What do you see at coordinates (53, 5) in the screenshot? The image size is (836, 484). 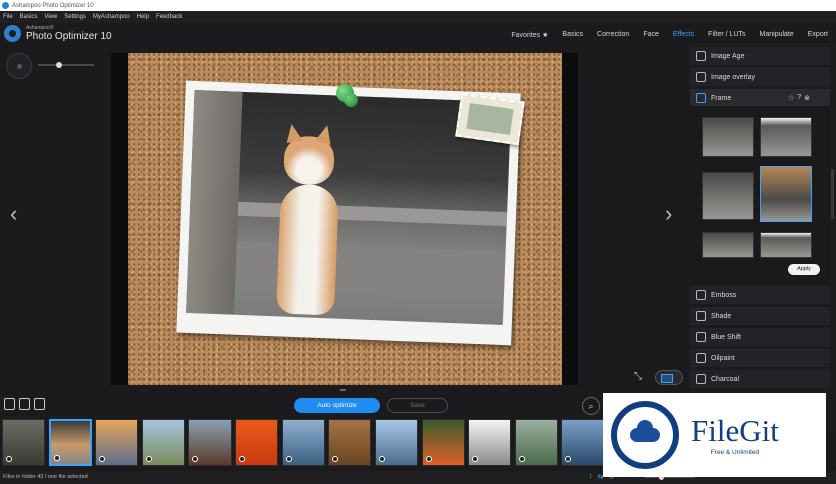 I see `window-title: Ashampoo Photo Optimizer 10` at bounding box center [53, 5].